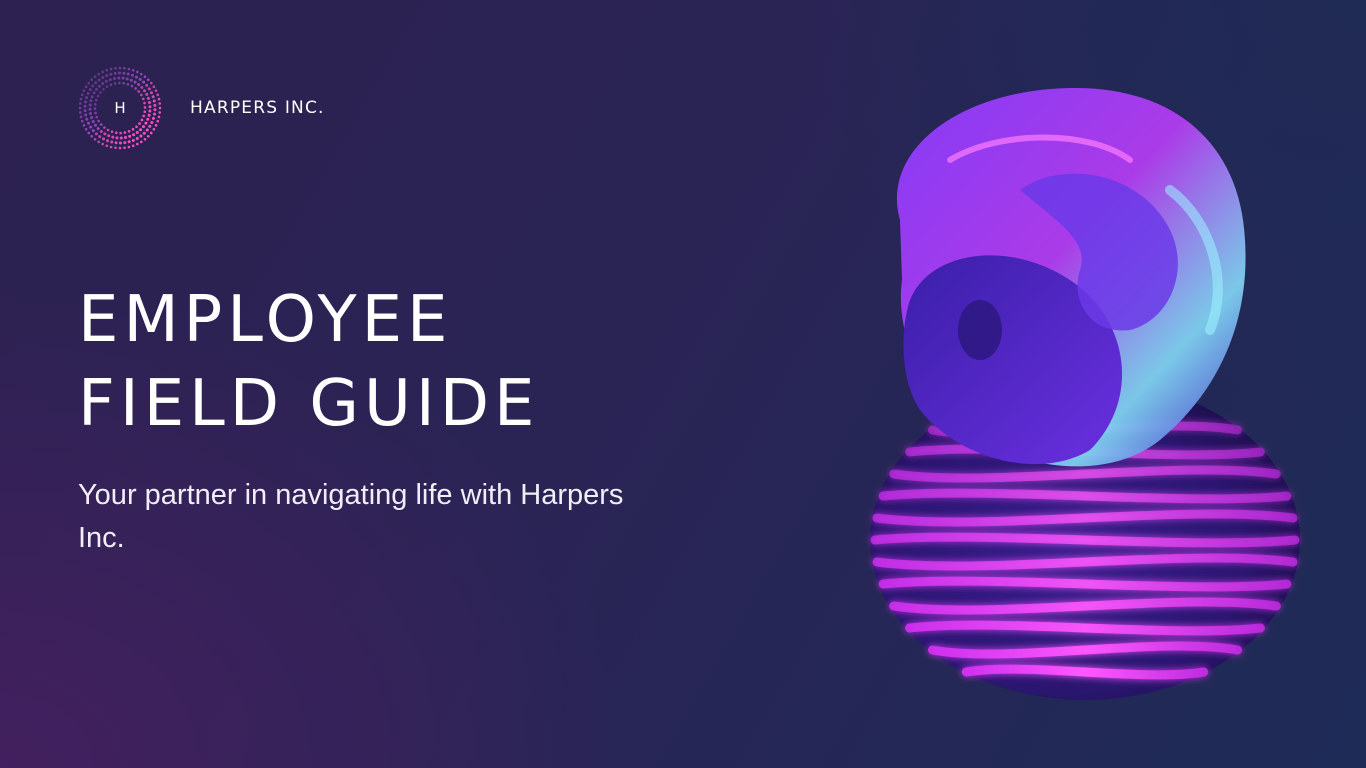 Image resolution: width=1366 pixels, height=768 pixels. Describe the element at coordinates (309, 404) in the screenshot. I see `title-line-2: FIELD GUIDE` at that location.